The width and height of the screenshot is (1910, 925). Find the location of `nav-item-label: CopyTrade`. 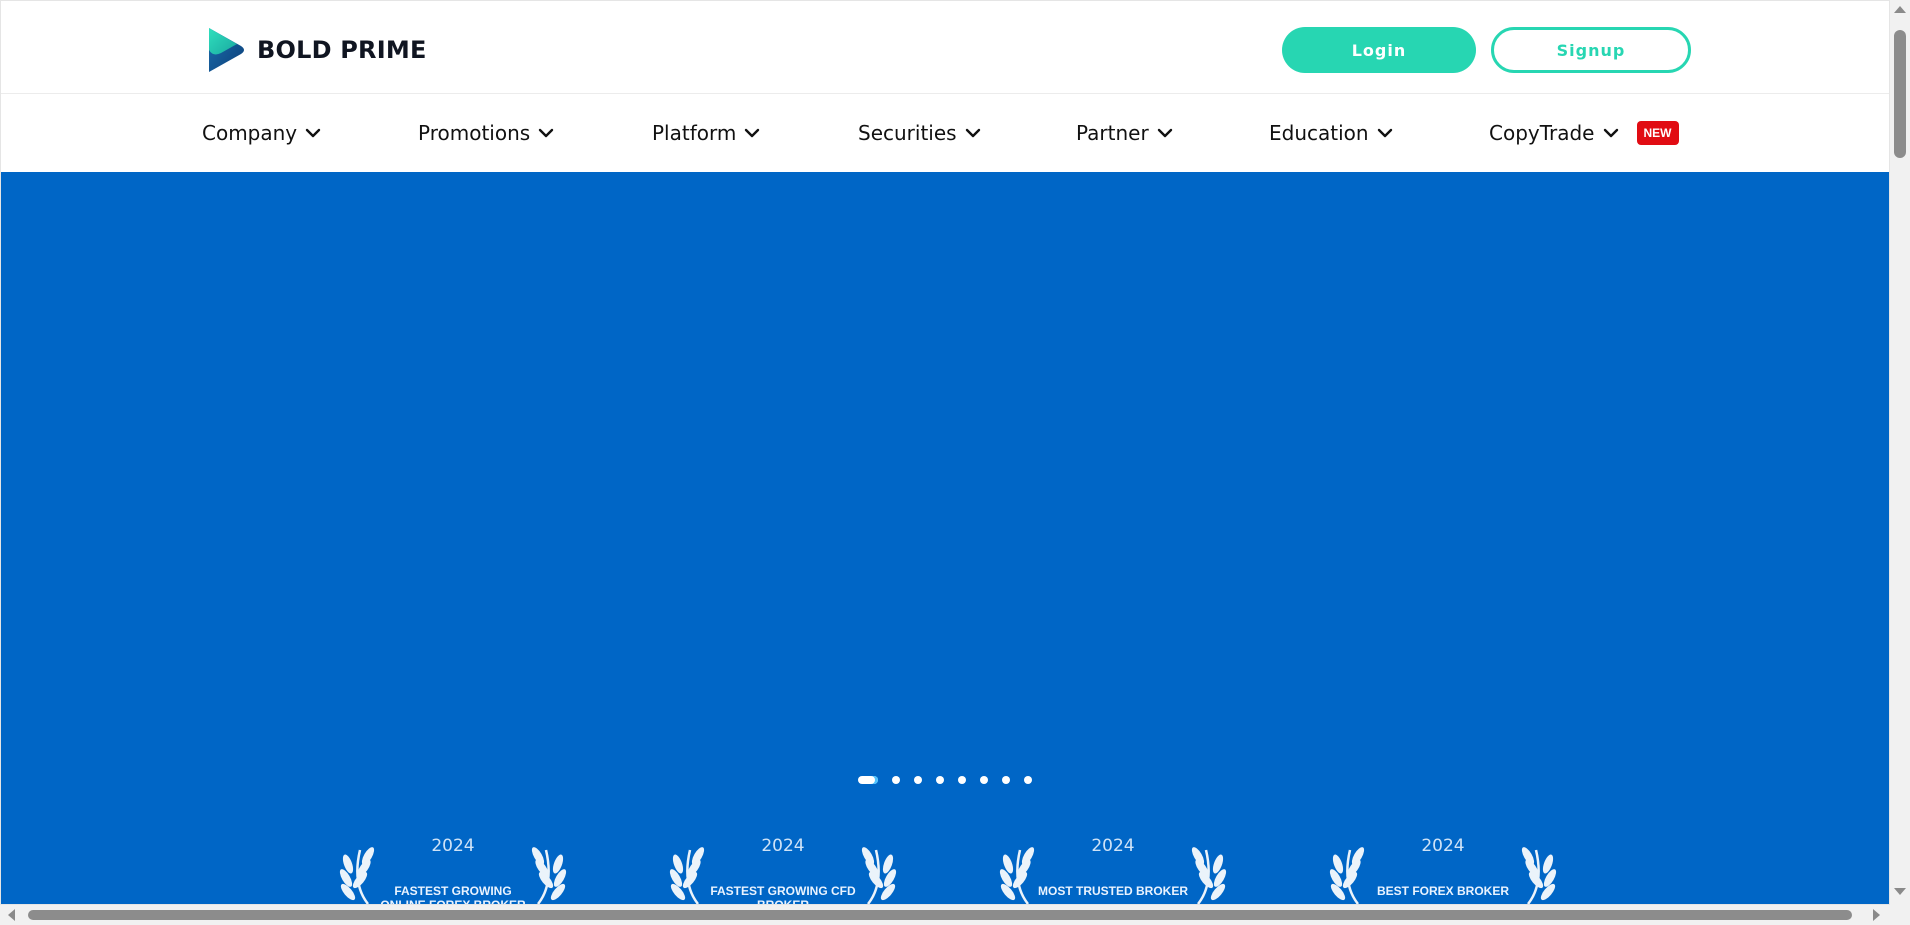

nav-item-label: CopyTrade is located at coordinates (1542, 133).